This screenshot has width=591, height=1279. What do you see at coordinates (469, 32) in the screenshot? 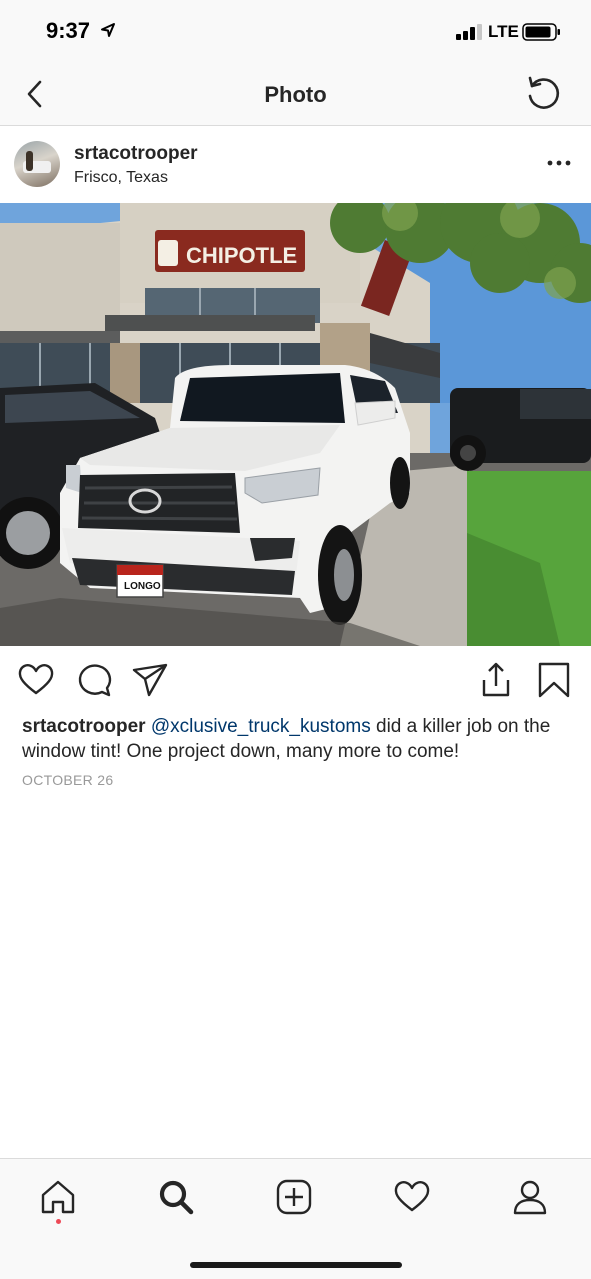
I see `cellular-signal-icon` at bounding box center [469, 32].